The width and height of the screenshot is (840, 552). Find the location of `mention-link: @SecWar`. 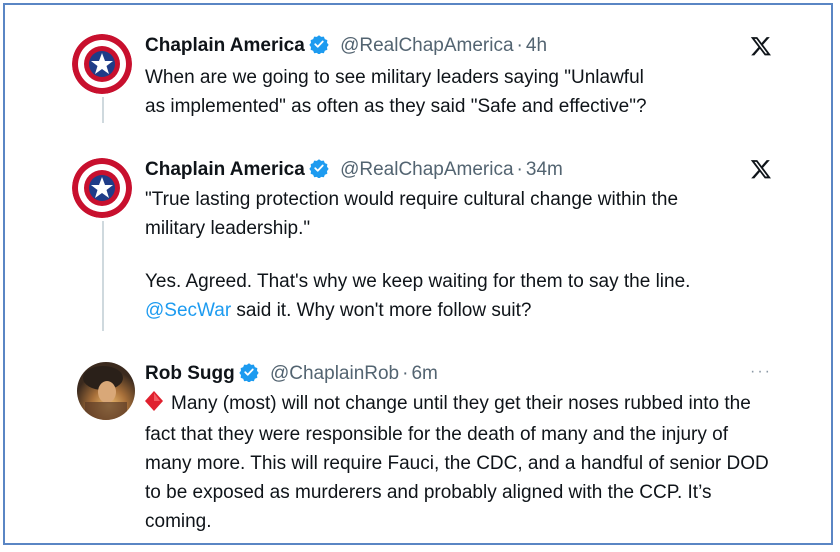

mention-link: @SecWar is located at coordinates (188, 310).